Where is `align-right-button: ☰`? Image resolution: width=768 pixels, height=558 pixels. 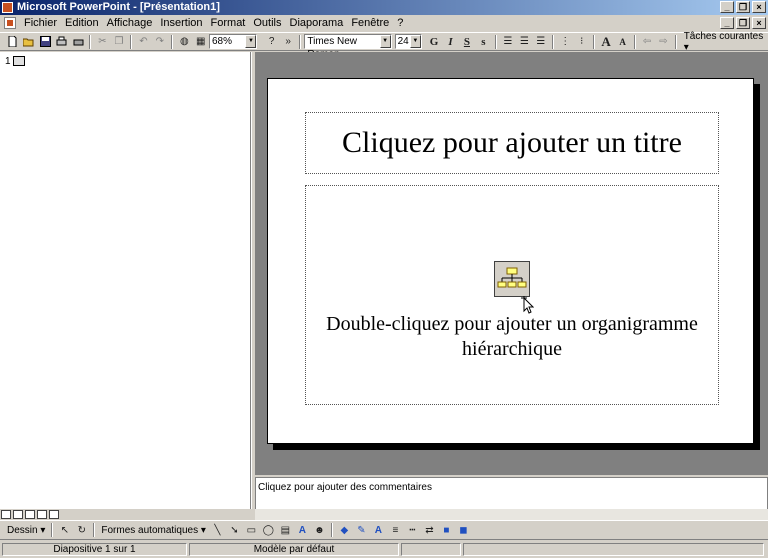
align-right-button: ☰ is located at coordinates (541, 42).